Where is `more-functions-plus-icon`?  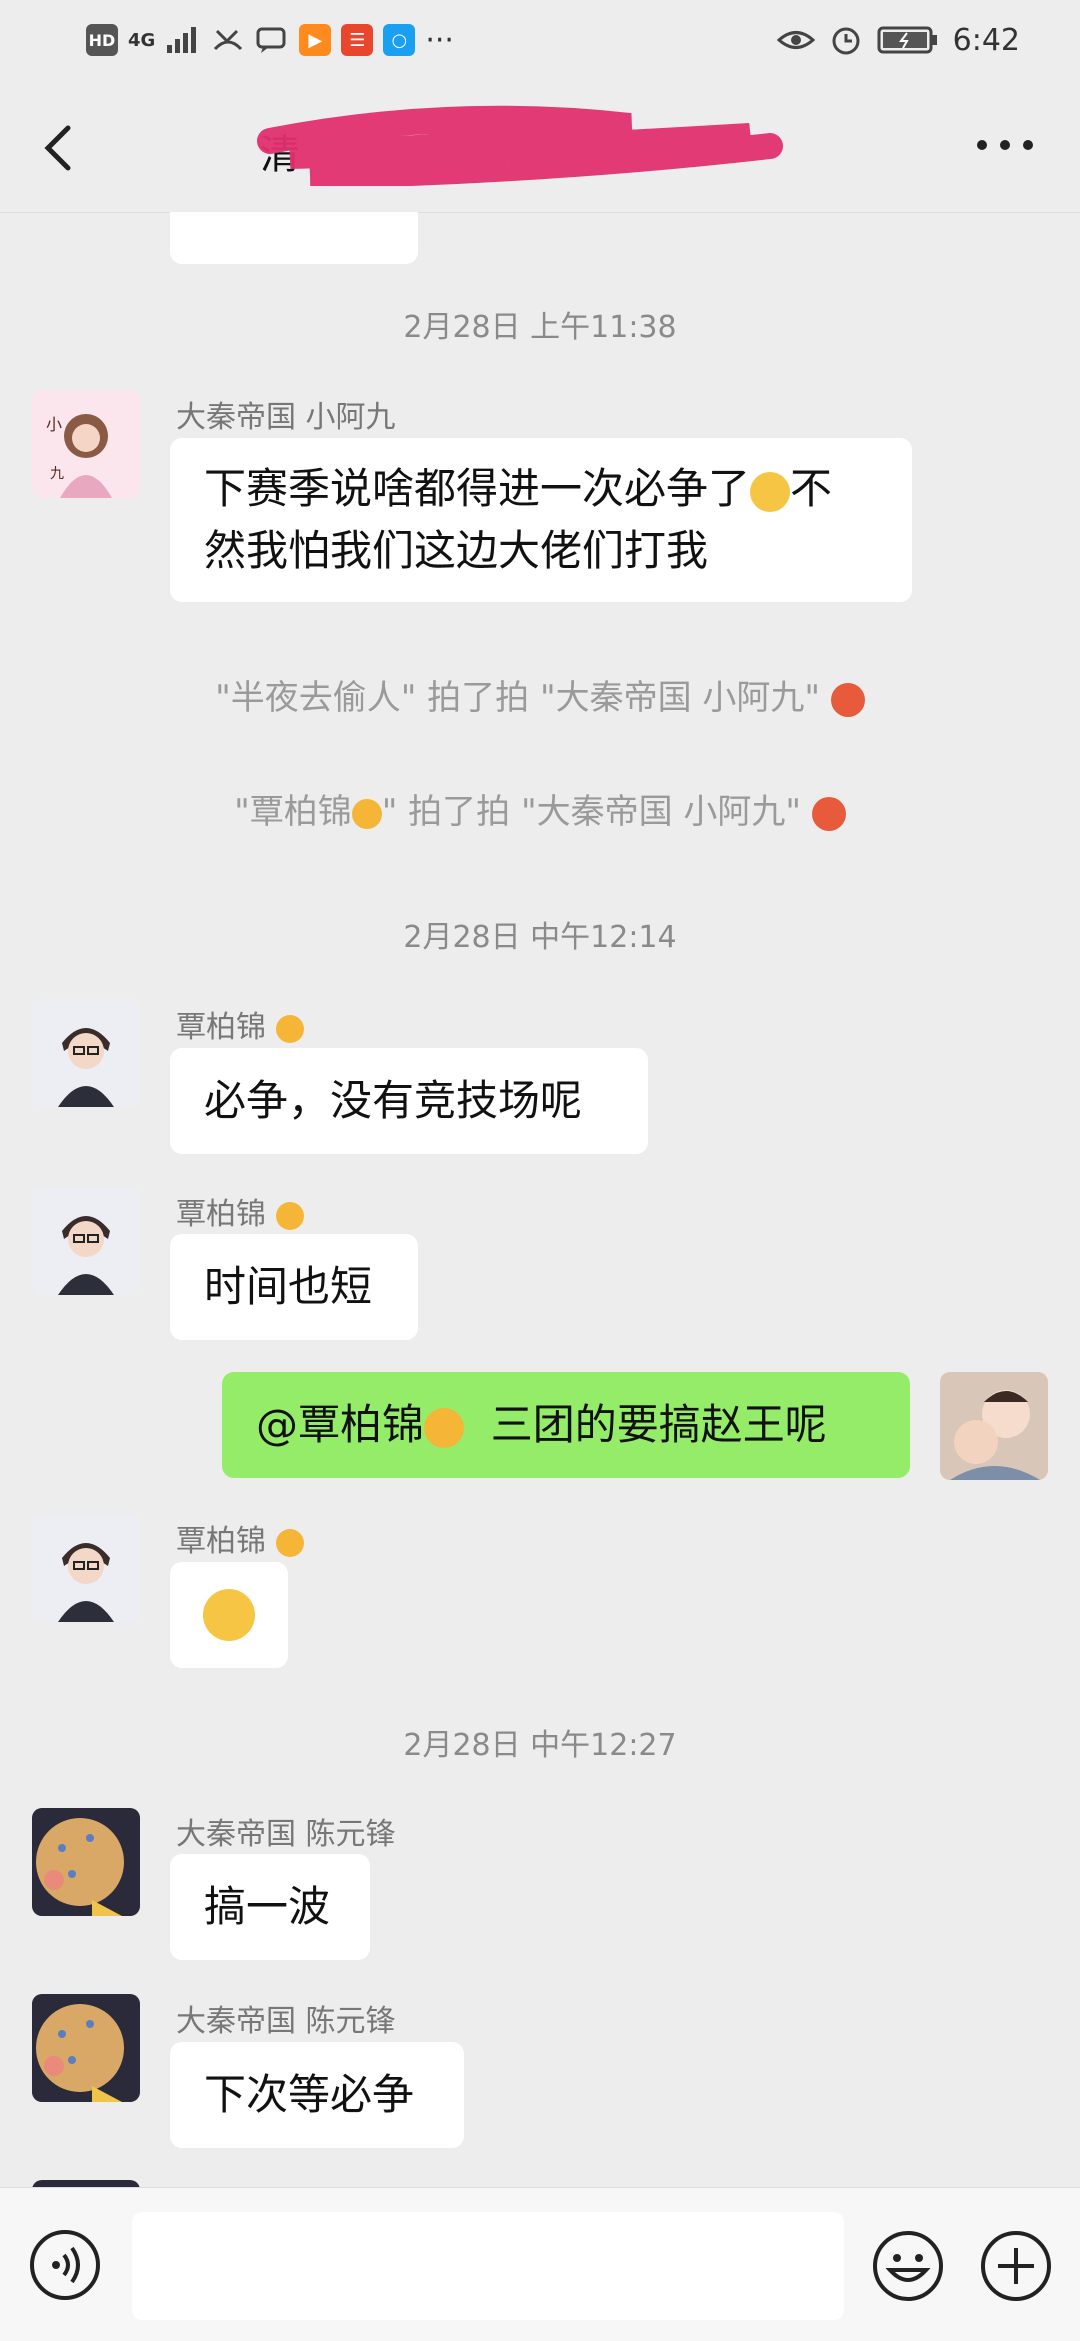 more-functions-plus-icon is located at coordinates (1016, 2266).